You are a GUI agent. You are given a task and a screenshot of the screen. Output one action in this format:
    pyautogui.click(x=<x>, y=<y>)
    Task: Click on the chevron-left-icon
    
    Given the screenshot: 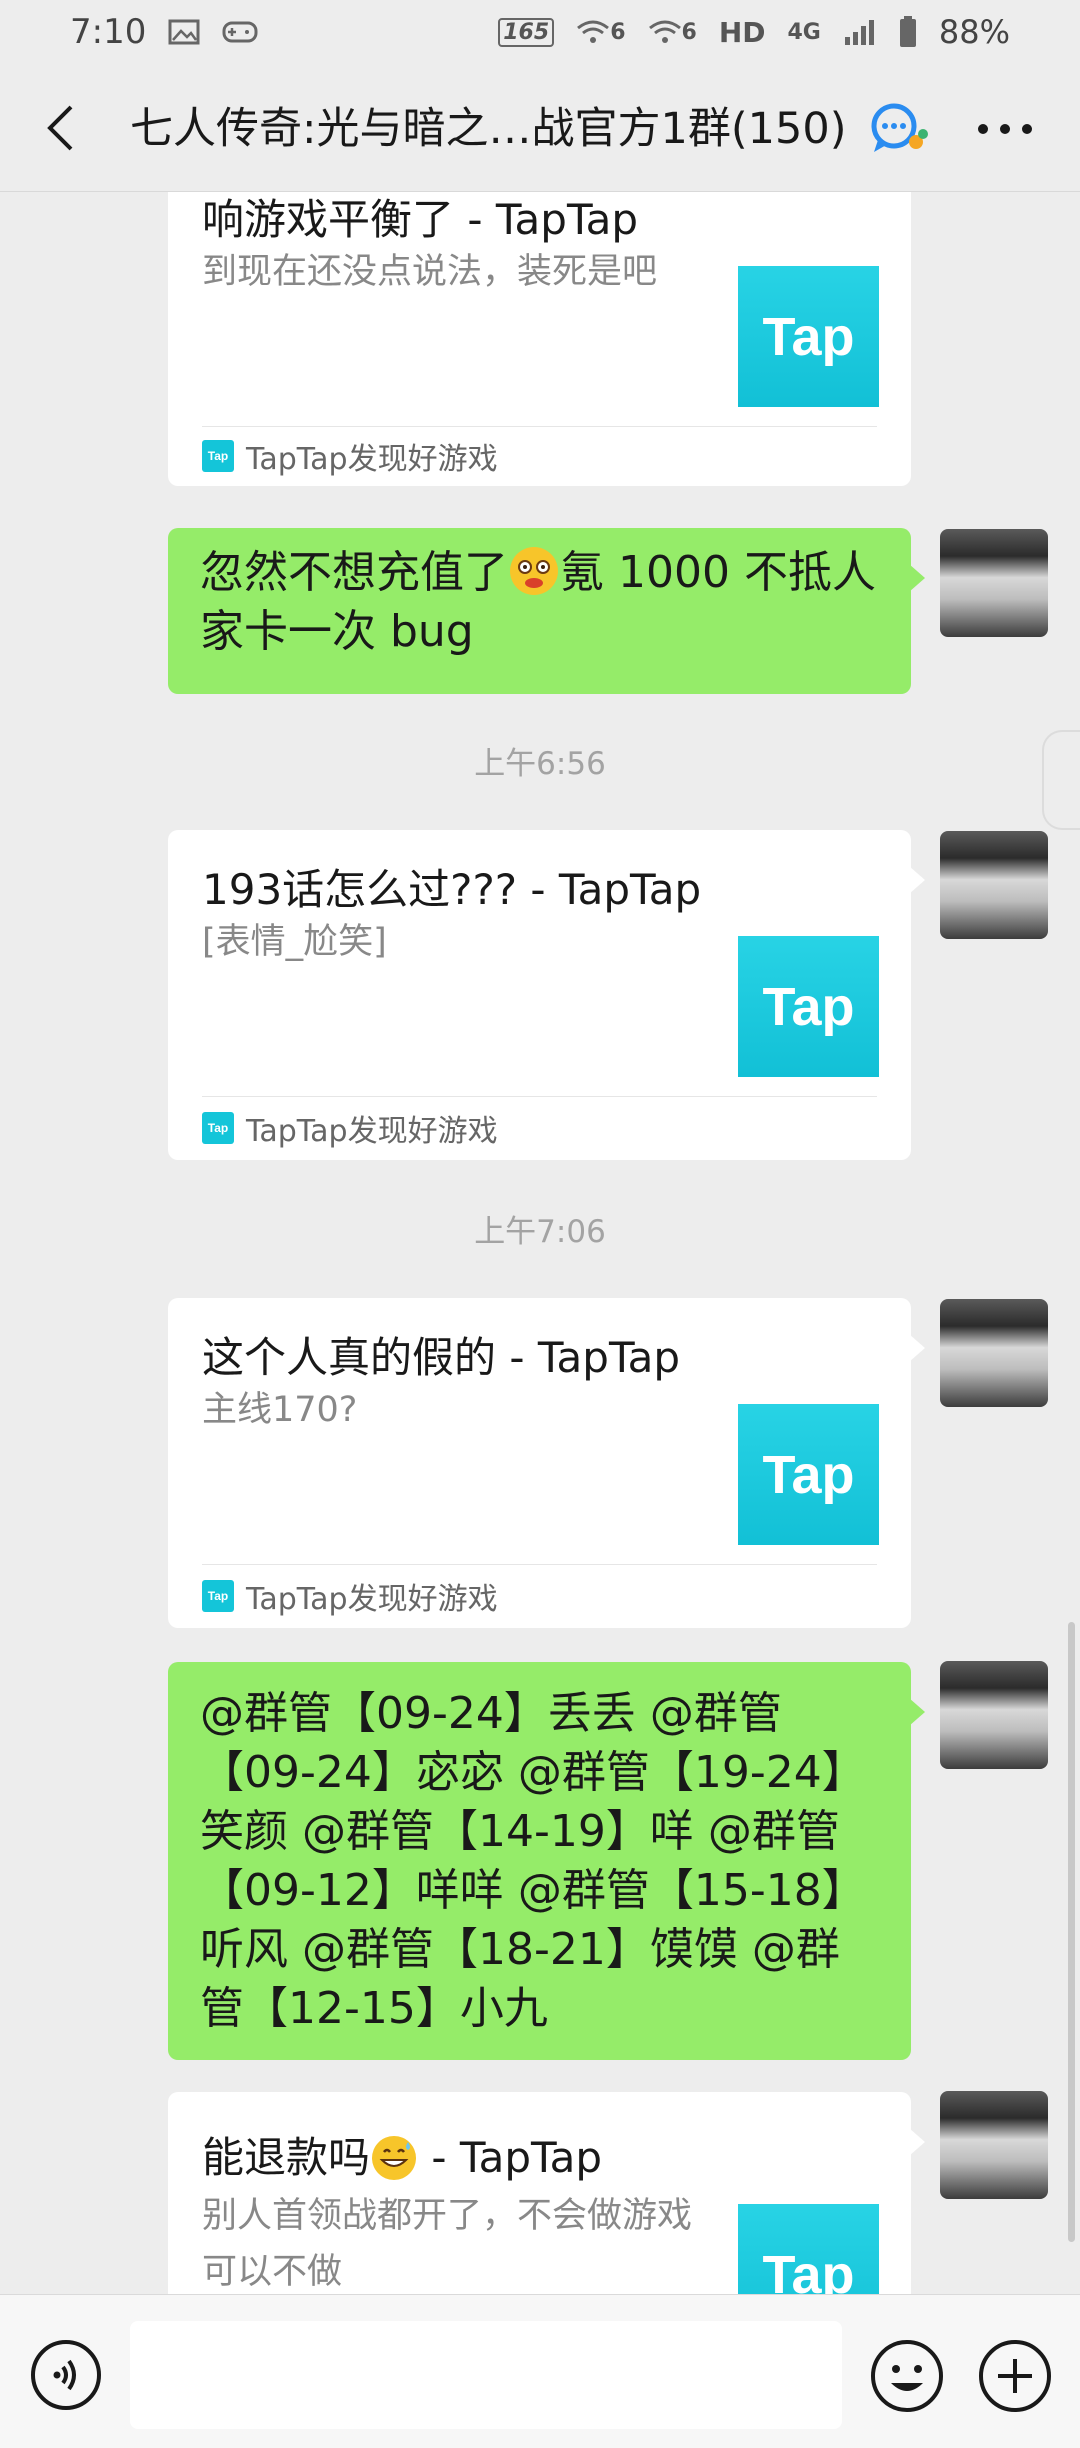 What is the action you would take?
    pyautogui.click(x=60, y=128)
    